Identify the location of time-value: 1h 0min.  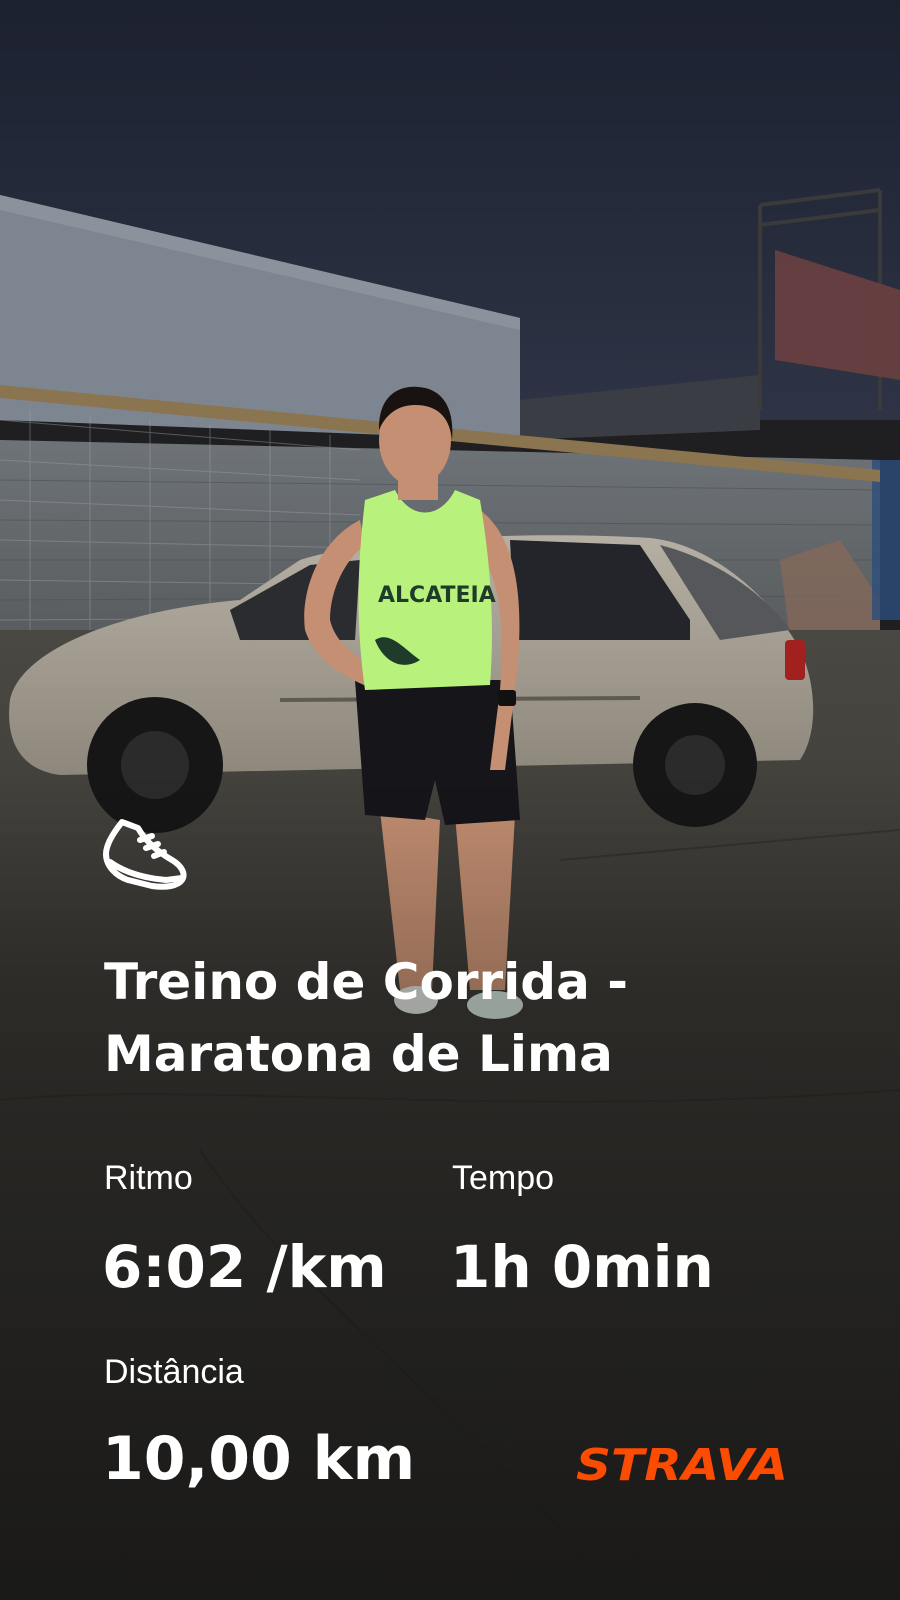
(582, 1267).